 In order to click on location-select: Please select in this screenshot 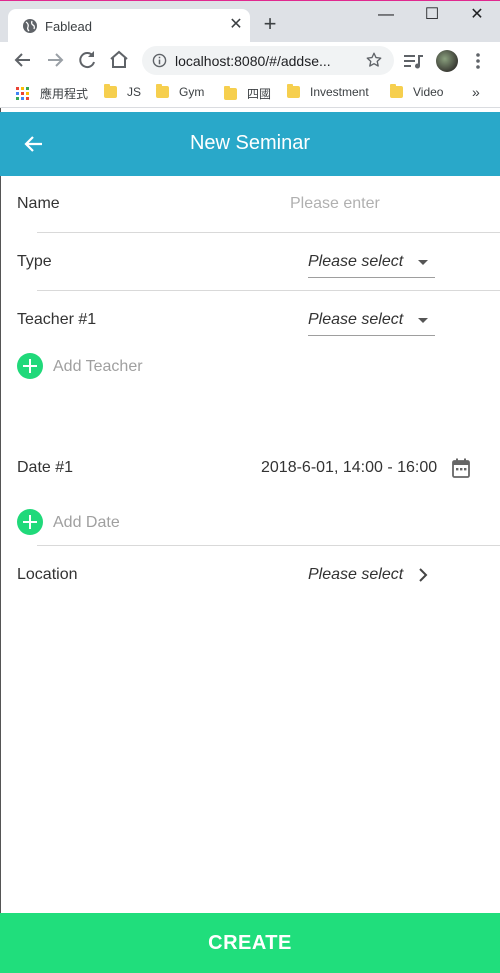, I will do `click(355, 575)`.